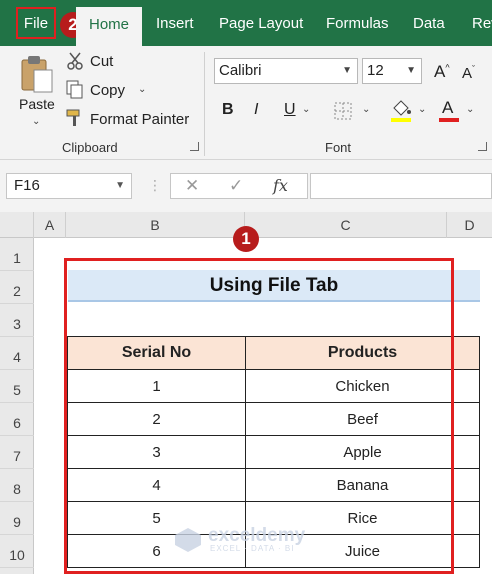 This screenshot has width=492, height=575. I want to click on tab-formulas: Formulas, so click(357, 23).